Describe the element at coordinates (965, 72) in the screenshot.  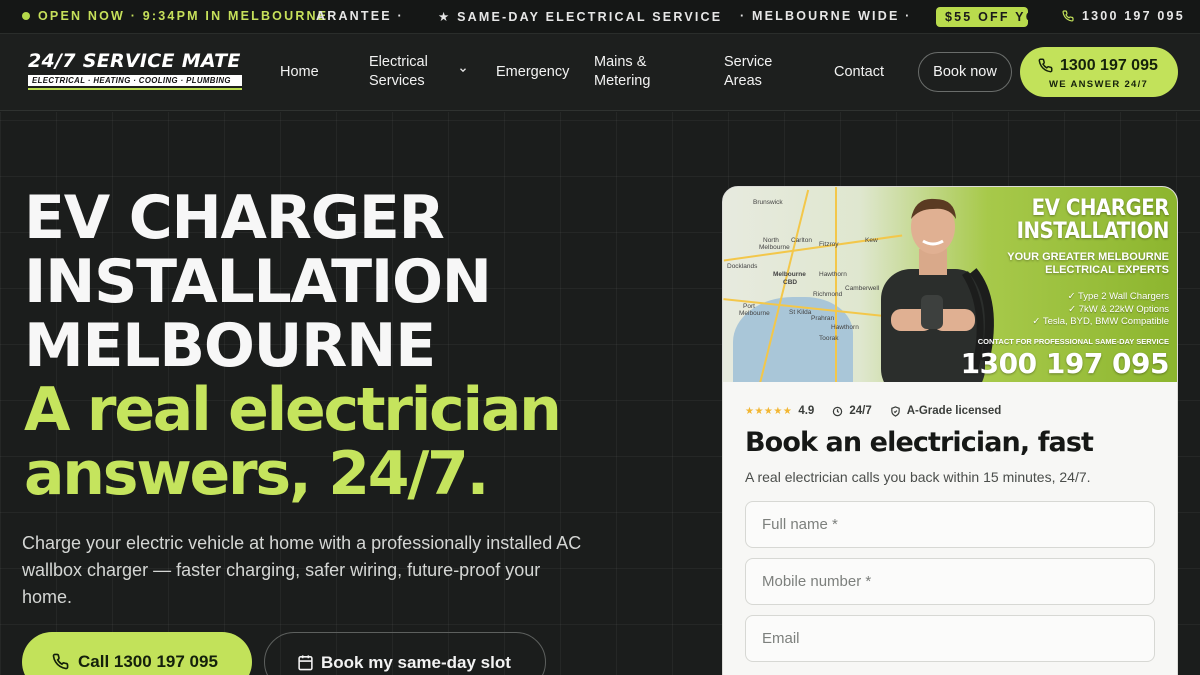
I see `book-now-button: Book now` at that location.